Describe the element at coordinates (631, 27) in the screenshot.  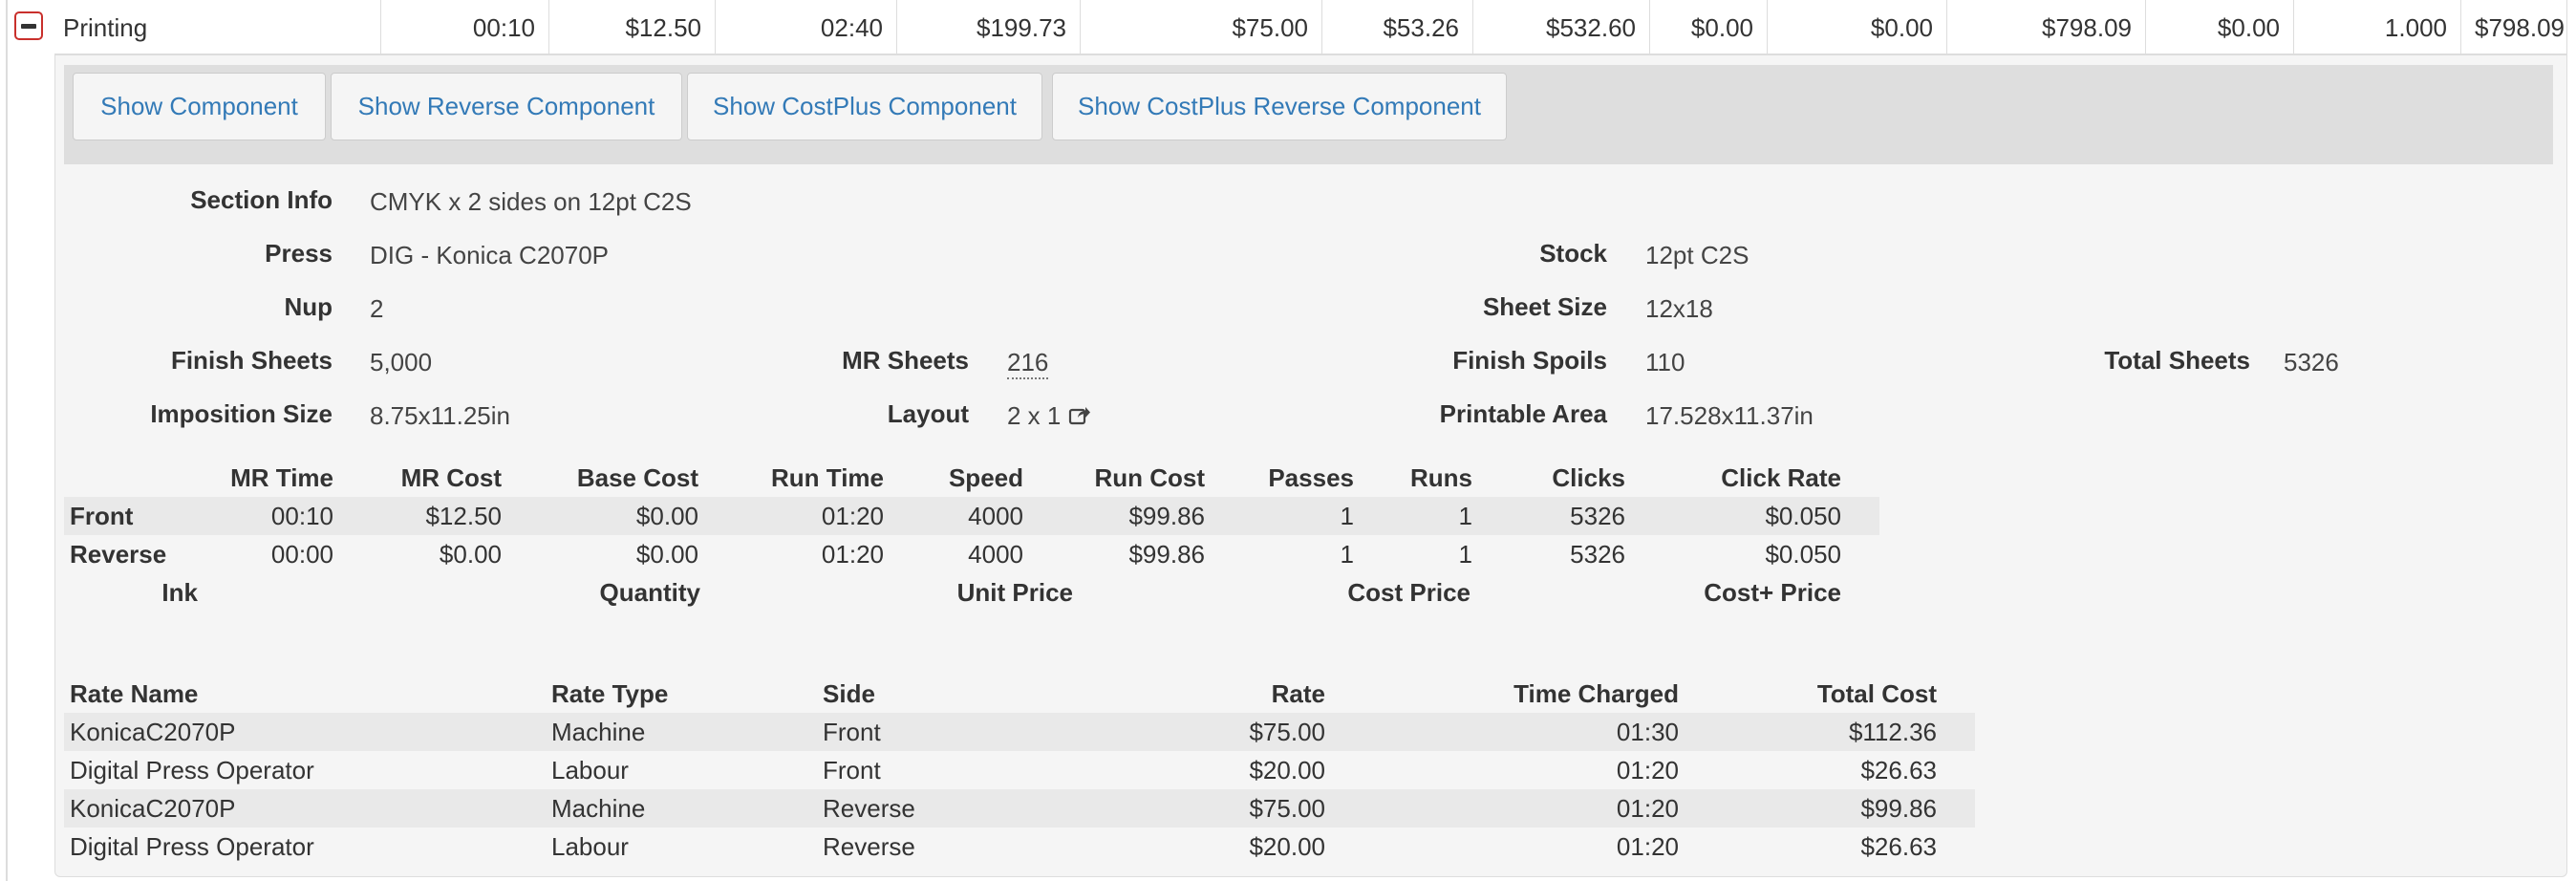
I see `cell-mr-cost: $12.50` at that location.